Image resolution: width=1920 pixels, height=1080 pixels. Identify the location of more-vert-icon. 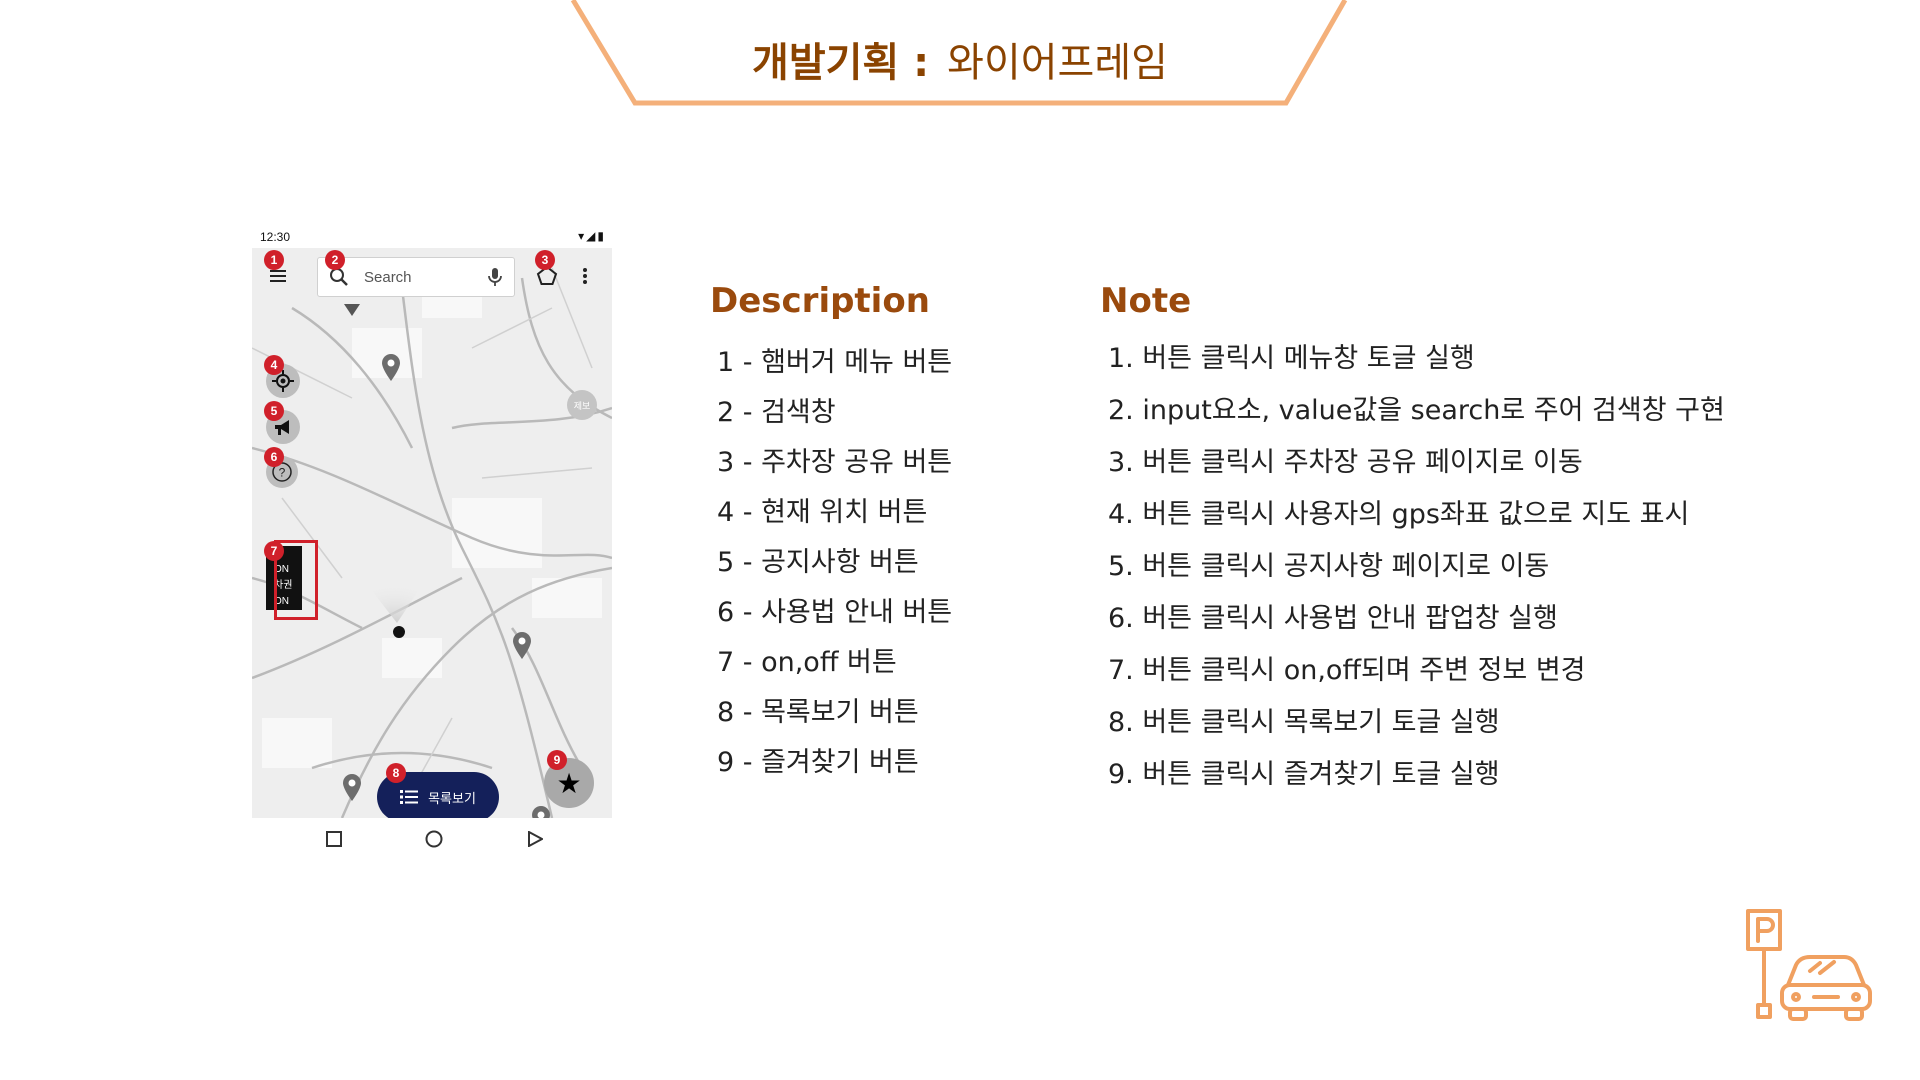
(585, 276).